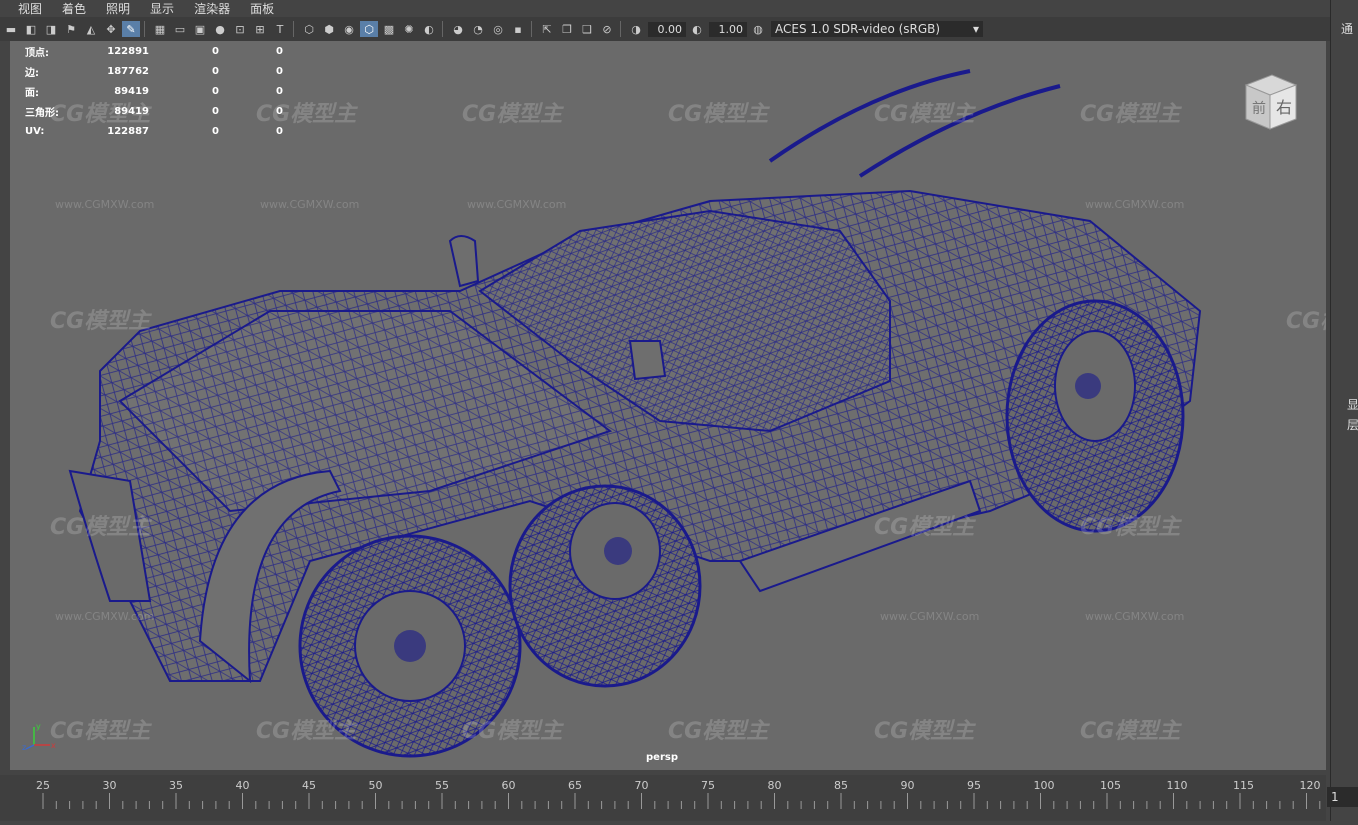 This screenshot has height=825, width=1358. Describe the element at coordinates (309, 29) in the screenshot. I see `wireframe-icon: ⬡` at that location.